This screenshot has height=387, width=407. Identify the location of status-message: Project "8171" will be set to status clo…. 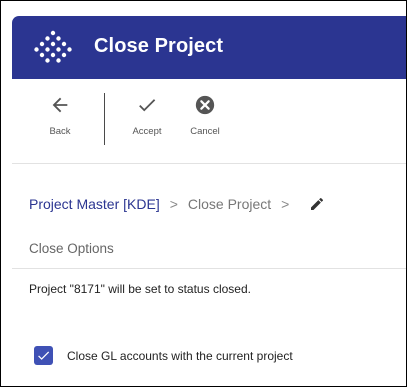
(140, 289).